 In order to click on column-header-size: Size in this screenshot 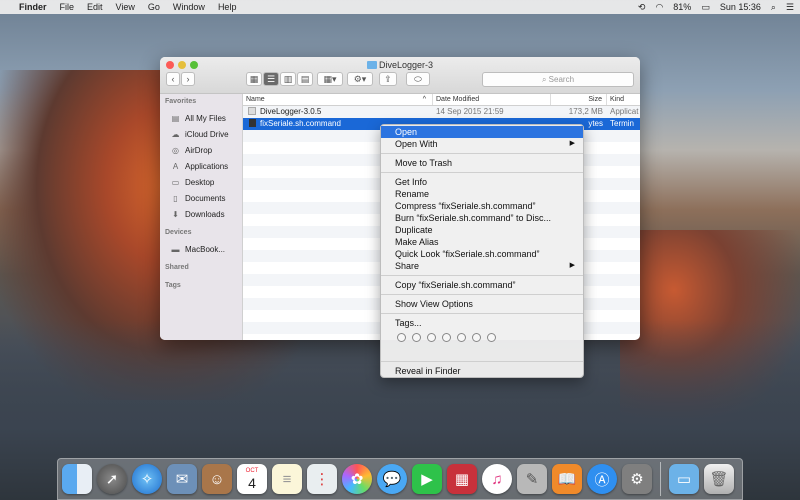, I will do `click(579, 99)`.